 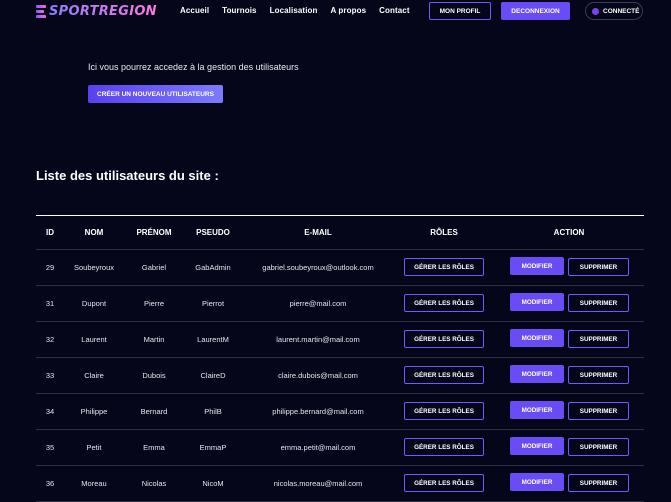 What do you see at coordinates (318, 267) in the screenshot?
I see `cell-email: gabriel.soubeyroux@outlook.com` at bounding box center [318, 267].